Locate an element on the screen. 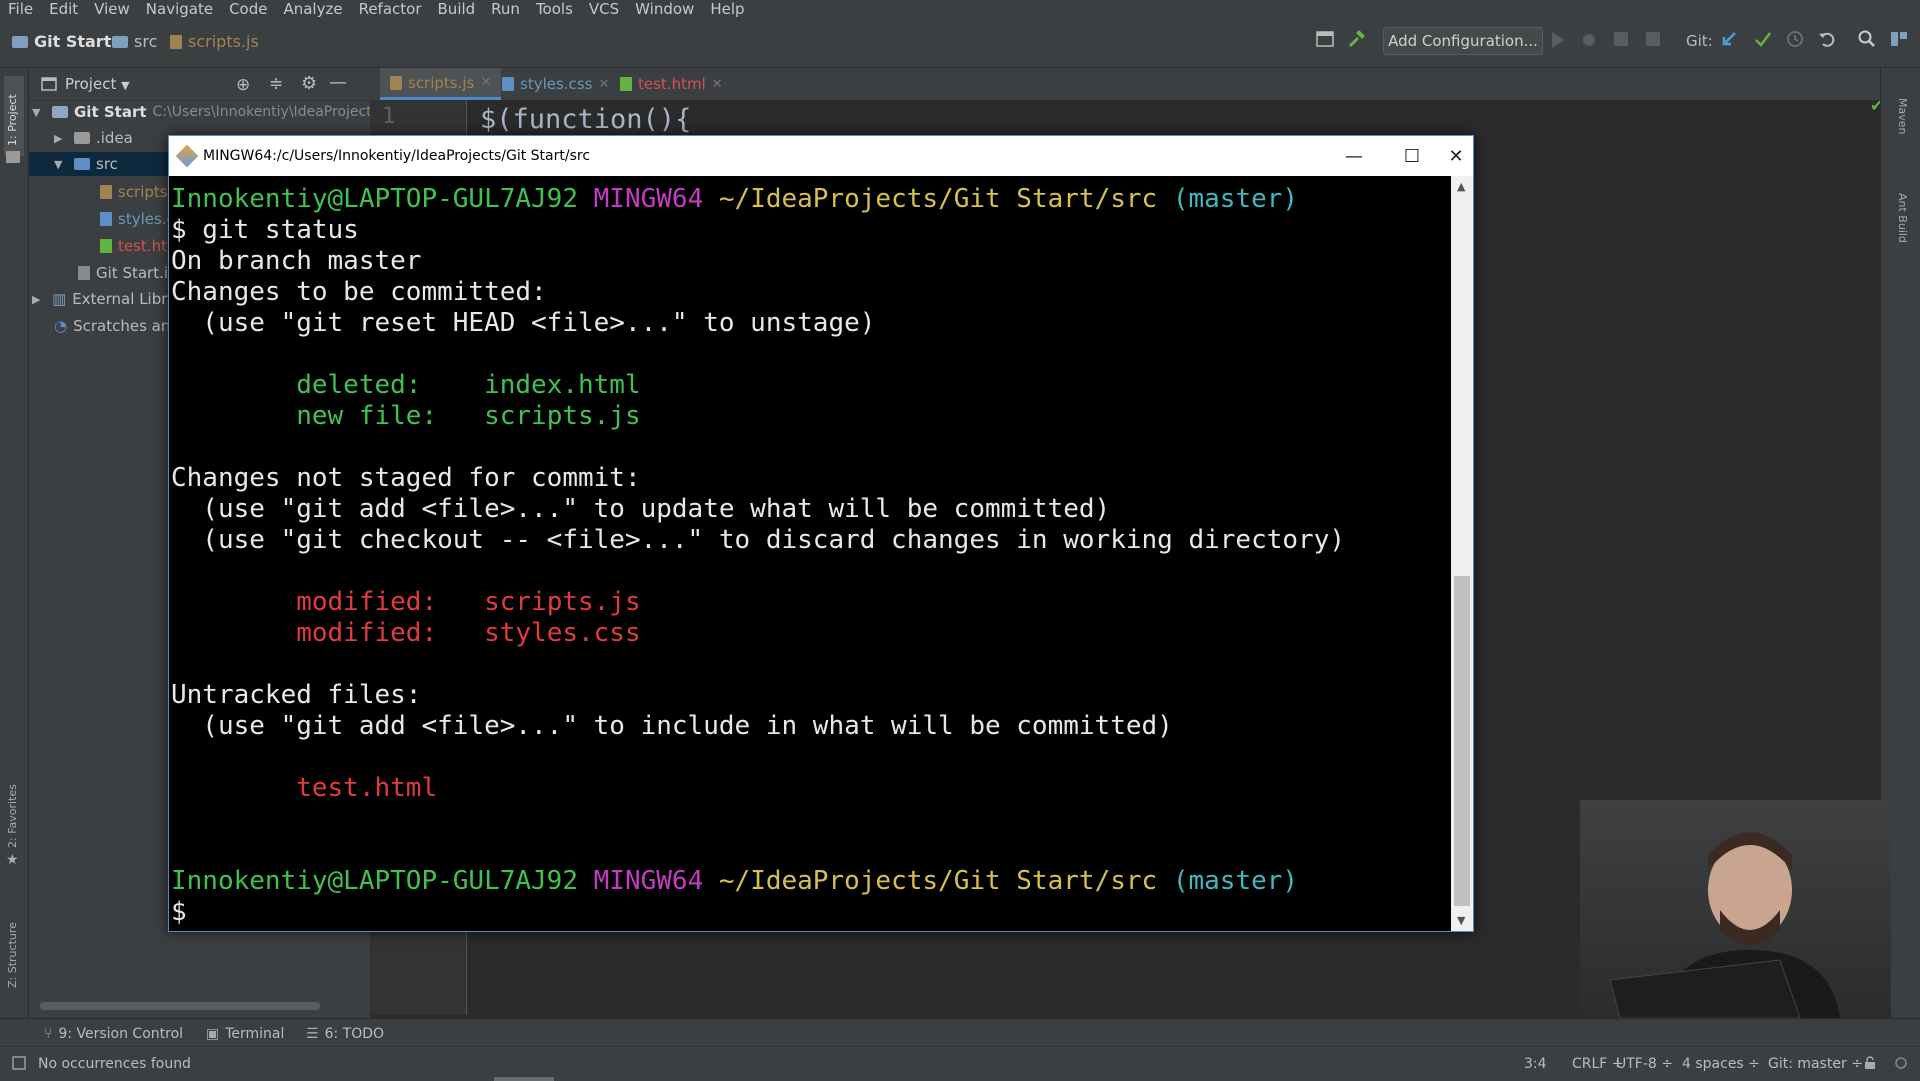  scratches-icon: ◔ is located at coordinates (61, 326).